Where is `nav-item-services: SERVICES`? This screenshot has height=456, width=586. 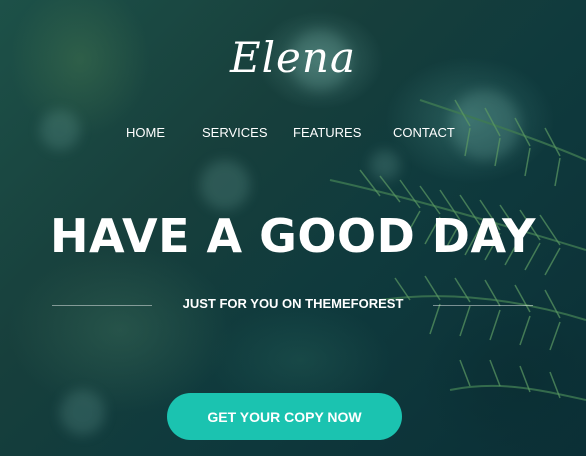 nav-item-services: SERVICES is located at coordinates (235, 133).